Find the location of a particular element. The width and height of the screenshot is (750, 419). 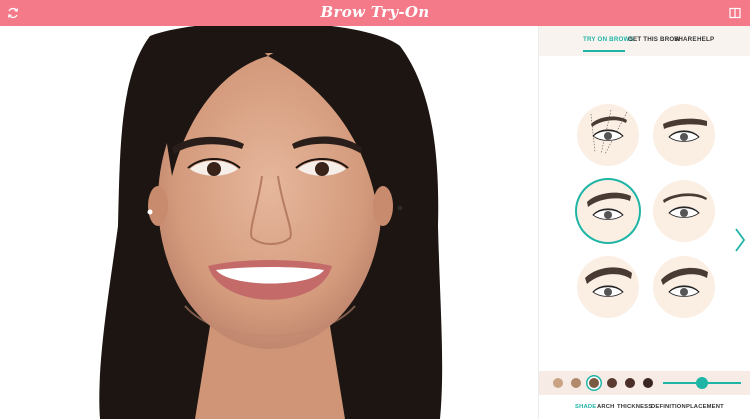

adjust-tab-arch: ARCH is located at coordinates (606, 407).